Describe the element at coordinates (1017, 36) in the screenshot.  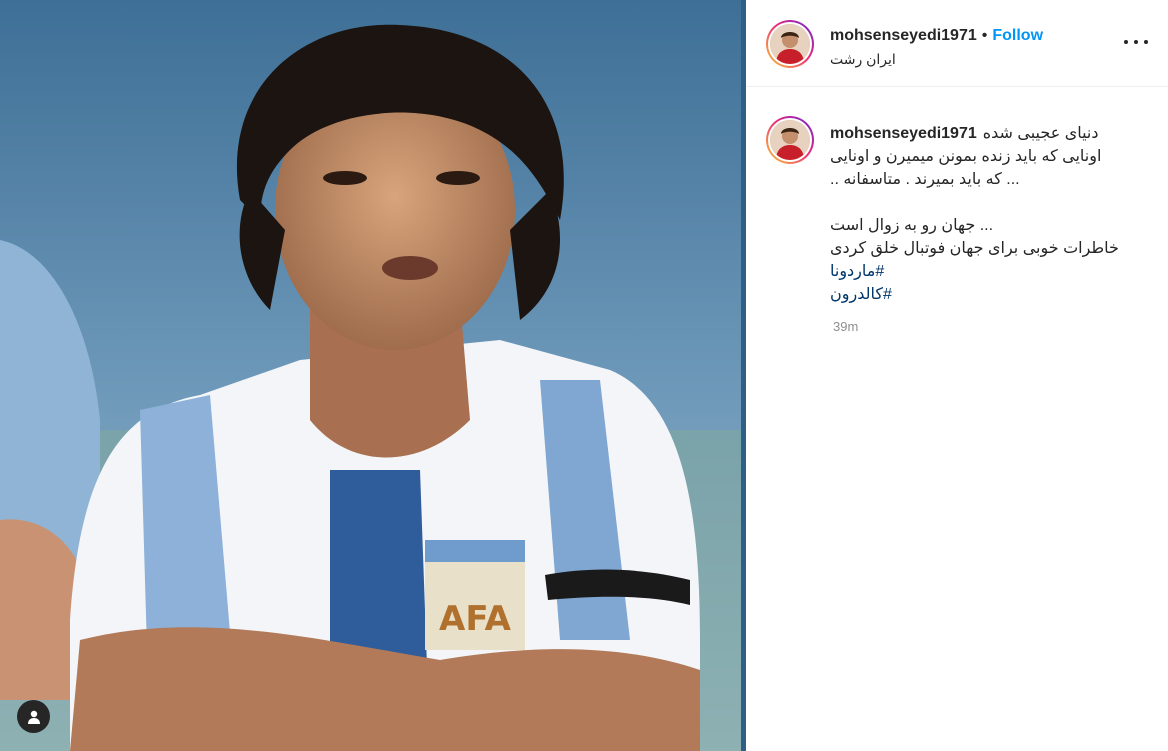
I see `follow-button: Follow` at that location.